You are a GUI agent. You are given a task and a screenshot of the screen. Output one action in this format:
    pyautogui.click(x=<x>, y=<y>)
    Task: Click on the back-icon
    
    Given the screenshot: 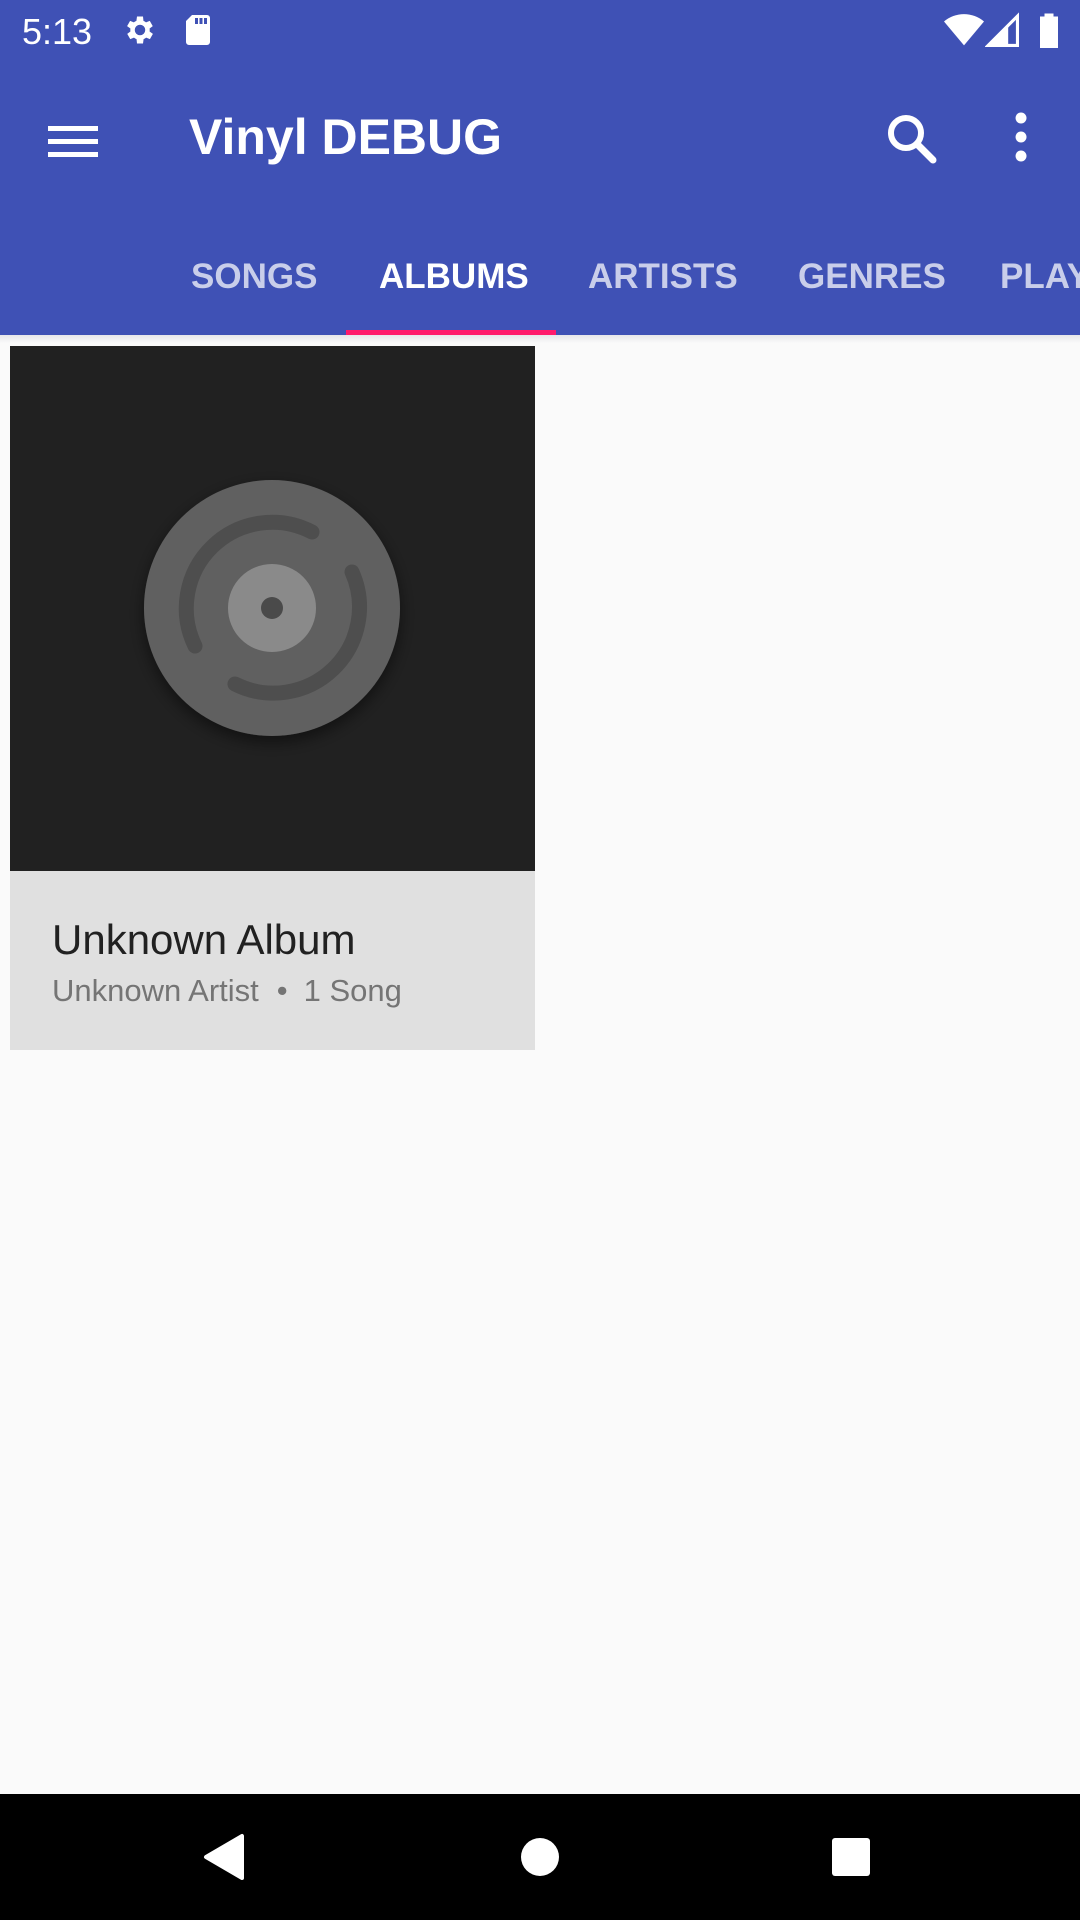 What is the action you would take?
    pyautogui.click(x=225, y=1857)
    